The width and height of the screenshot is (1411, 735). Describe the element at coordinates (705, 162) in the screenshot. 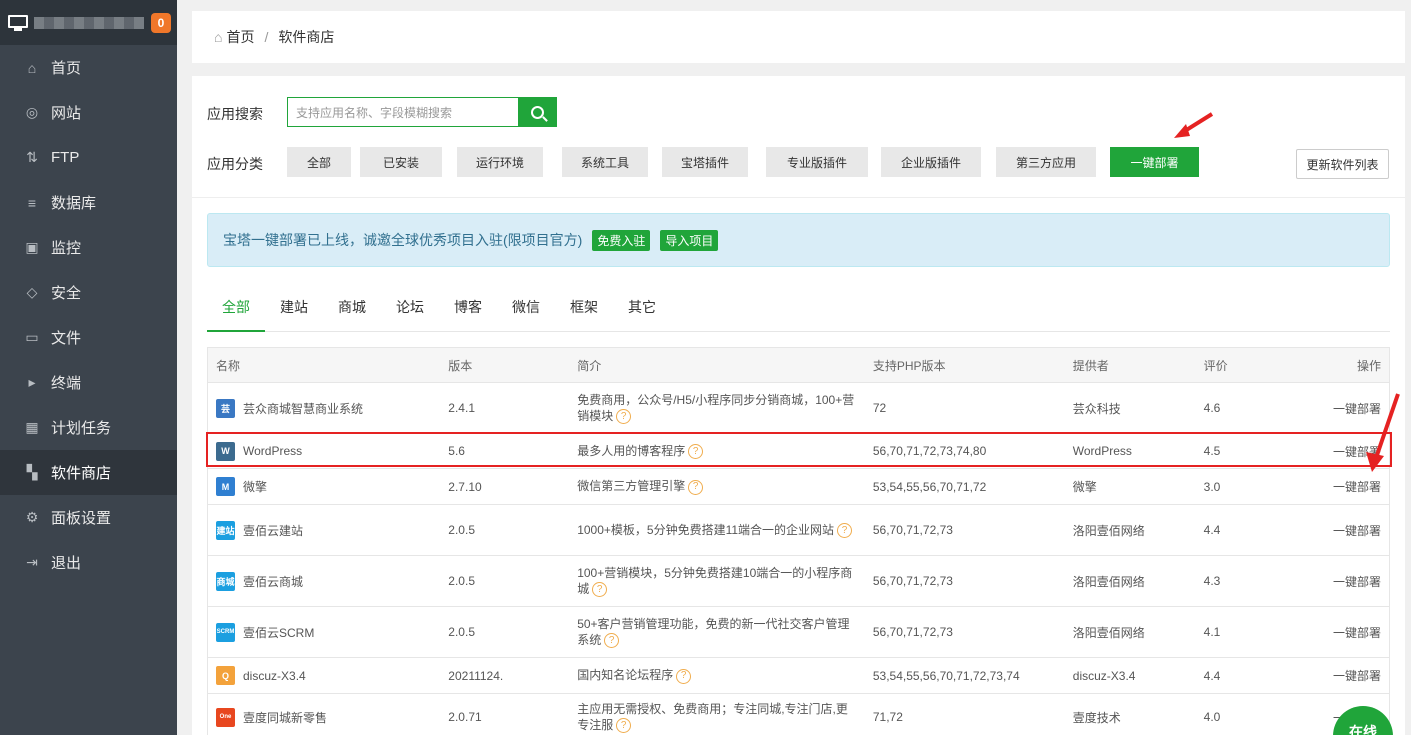

I see `category-button-4: 宝塔插件` at that location.